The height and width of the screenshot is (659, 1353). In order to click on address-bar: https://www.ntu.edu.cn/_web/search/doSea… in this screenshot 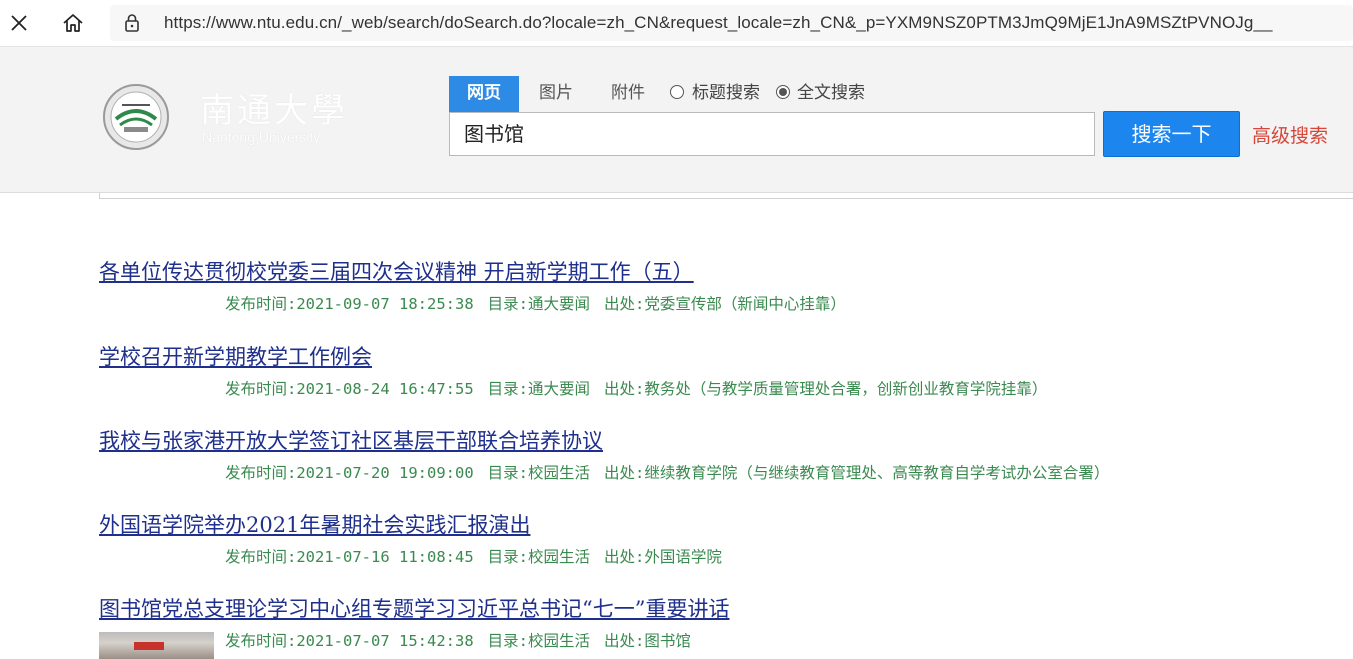, I will do `click(731, 23)`.